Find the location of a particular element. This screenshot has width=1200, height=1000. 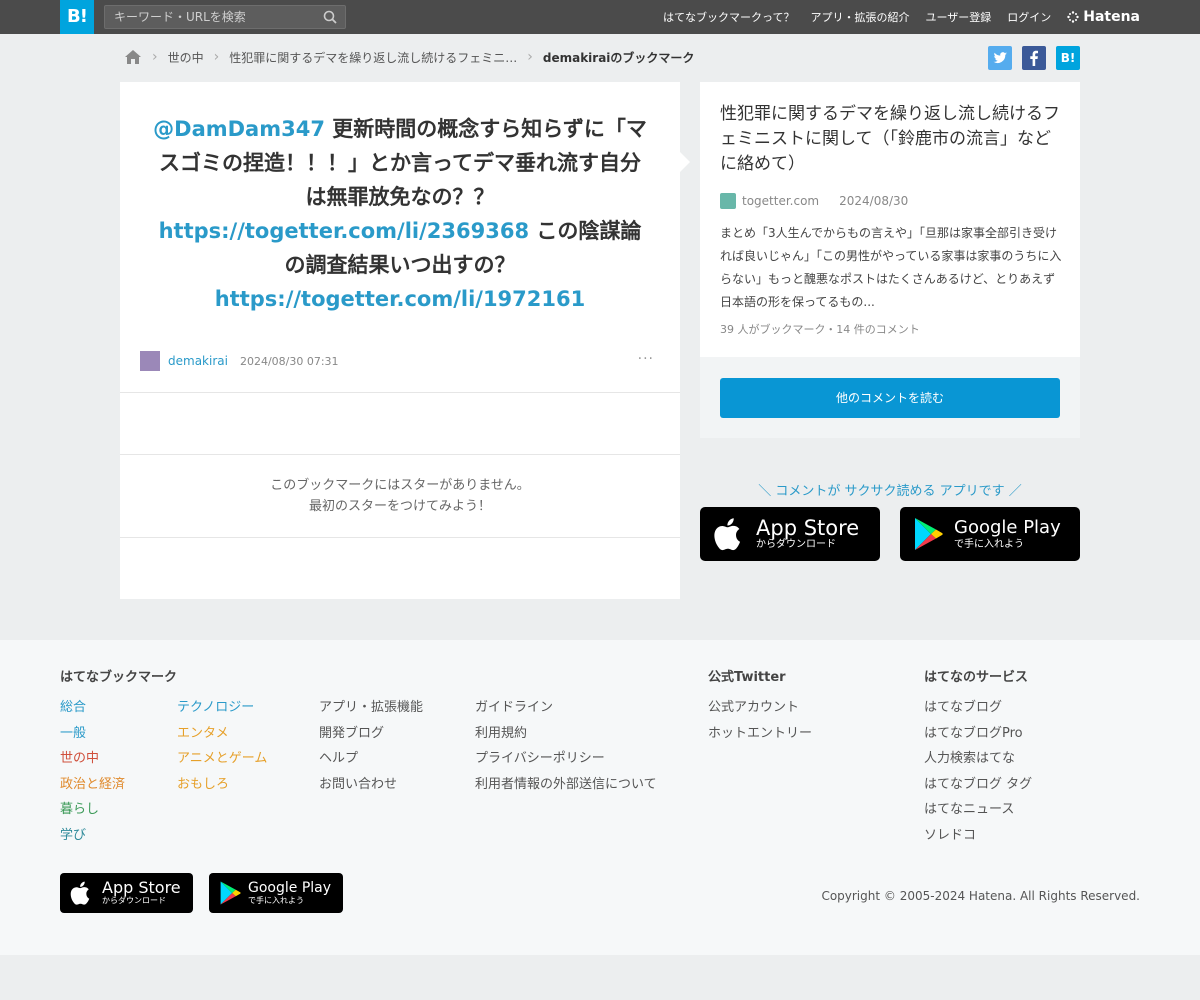

entry-stats: 39 人がブックマーク・14 件のコメント is located at coordinates (820, 329).